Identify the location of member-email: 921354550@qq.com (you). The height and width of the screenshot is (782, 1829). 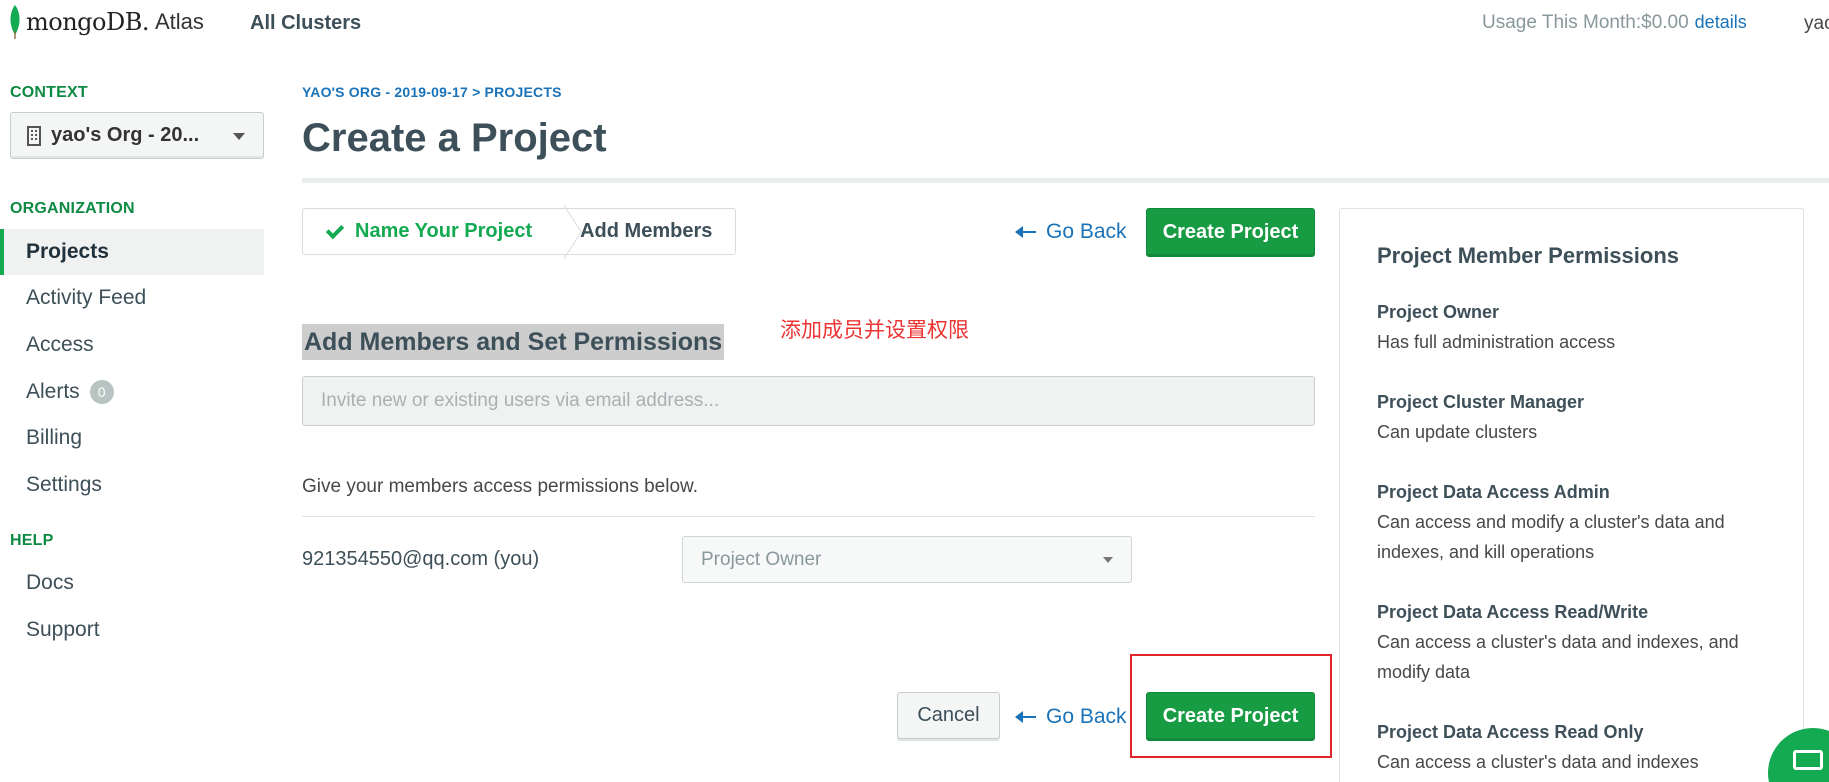
(421, 559).